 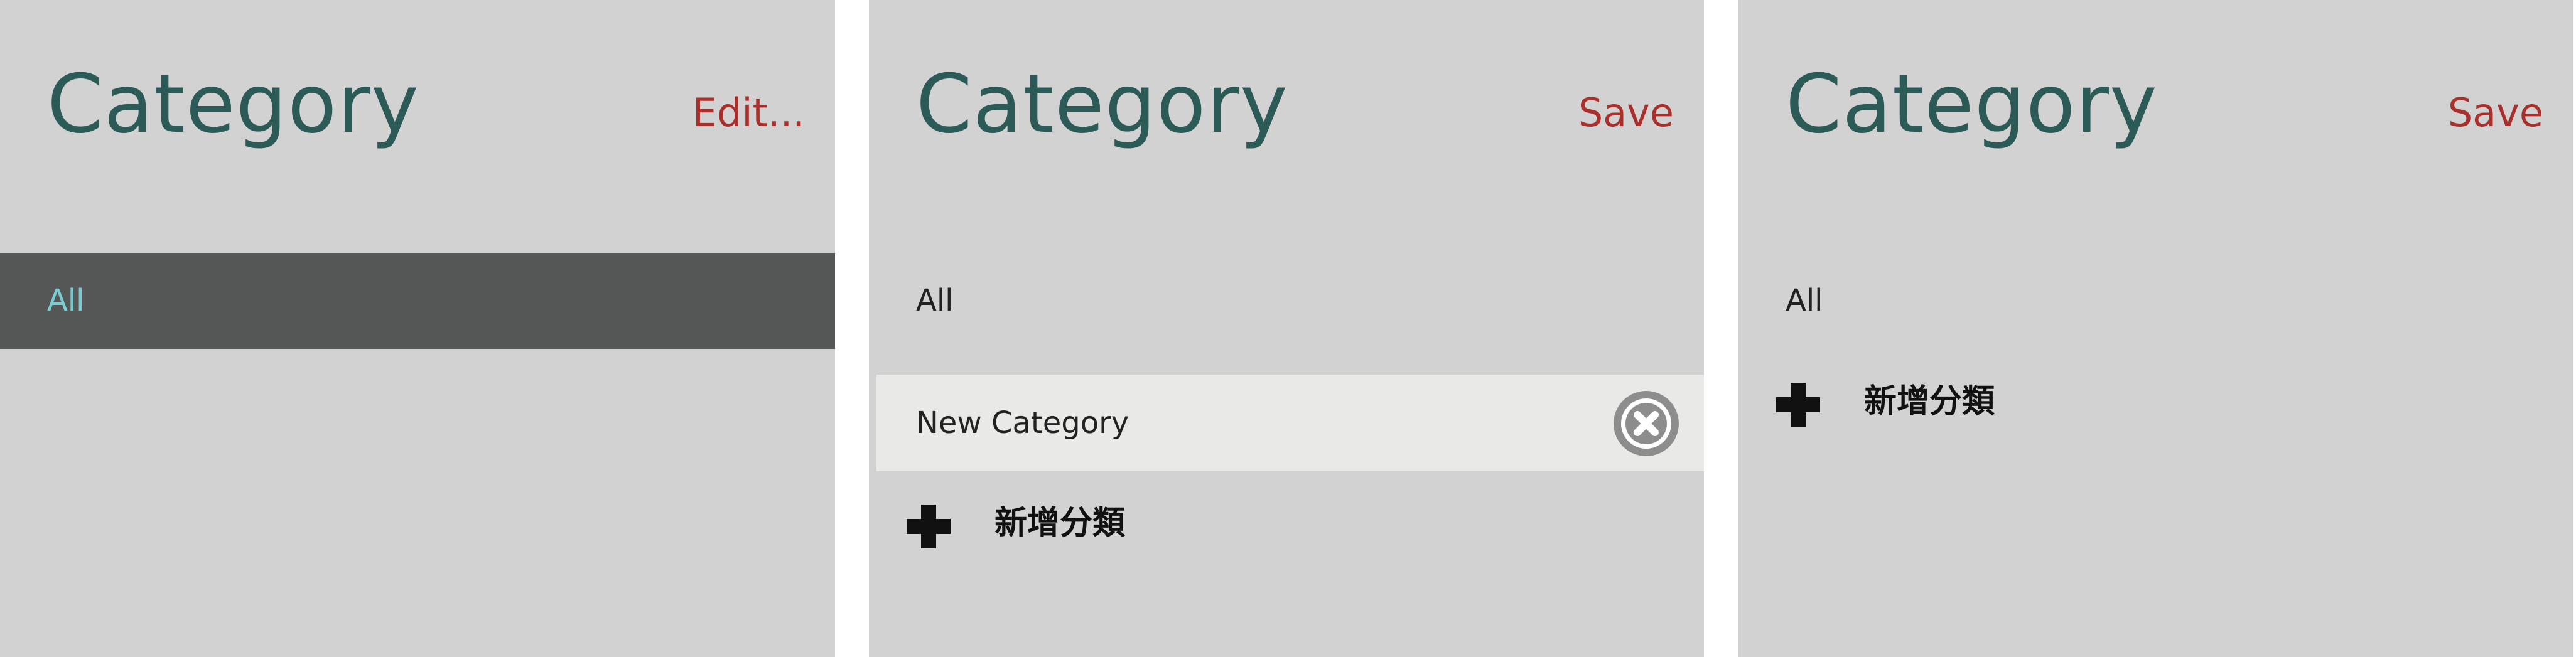 I want to click on close-circle-icon, so click(x=1646, y=424).